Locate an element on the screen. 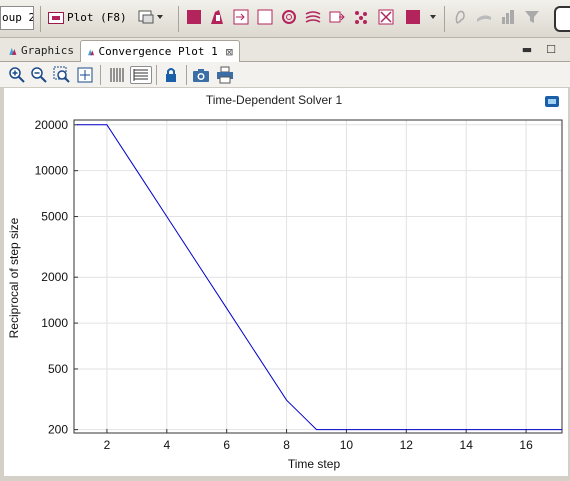  tab-graphics: Graphics is located at coordinates (41, 51).